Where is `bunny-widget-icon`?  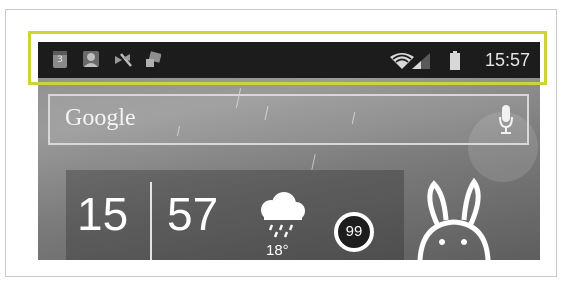
bunny-widget-icon is located at coordinates (453, 220).